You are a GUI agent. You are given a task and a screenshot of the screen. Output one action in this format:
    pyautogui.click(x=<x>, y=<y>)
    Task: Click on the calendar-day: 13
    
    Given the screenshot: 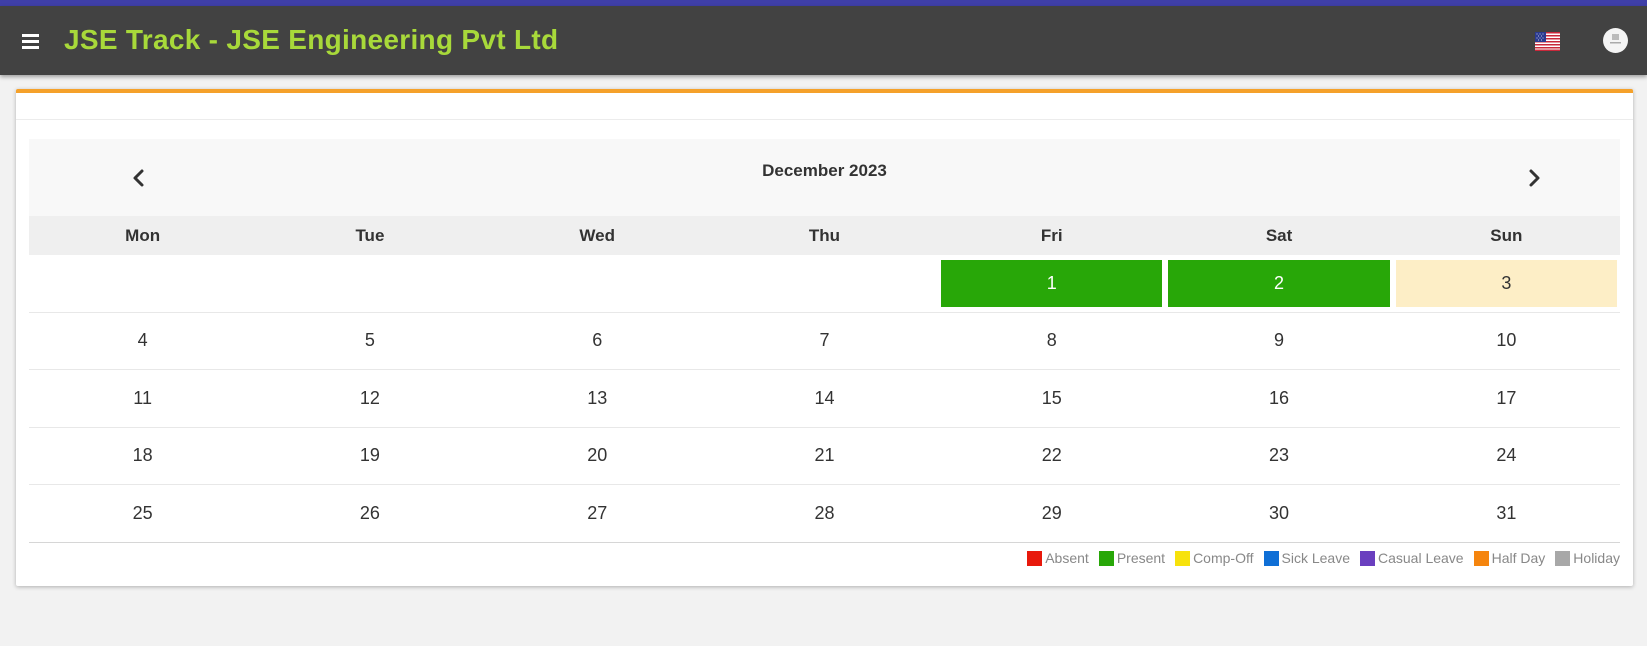 What is the action you would take?
    pyautogui.click(x=597, y=398)
    